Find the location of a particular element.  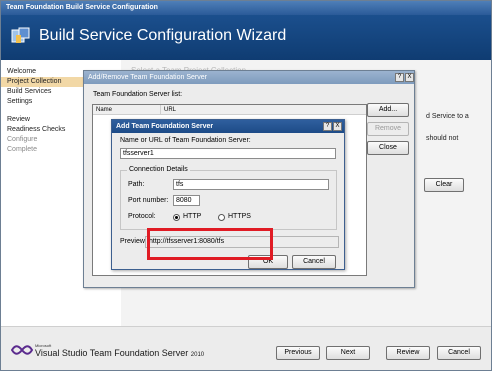

path-input: tfs is located at coordinates (251, 184).